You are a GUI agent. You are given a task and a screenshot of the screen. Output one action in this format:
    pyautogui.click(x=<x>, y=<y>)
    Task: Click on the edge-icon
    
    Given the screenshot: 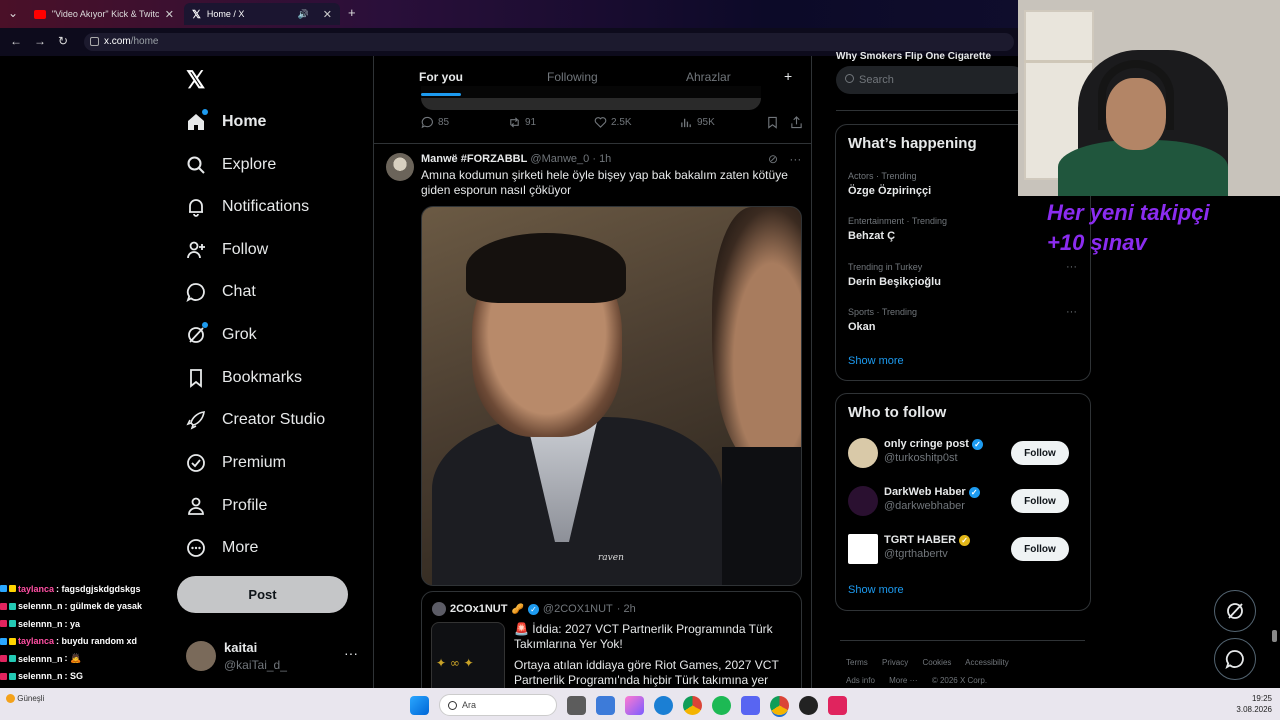 What is the action you would take?
    pyautogui.click(x=663, y=705)
    